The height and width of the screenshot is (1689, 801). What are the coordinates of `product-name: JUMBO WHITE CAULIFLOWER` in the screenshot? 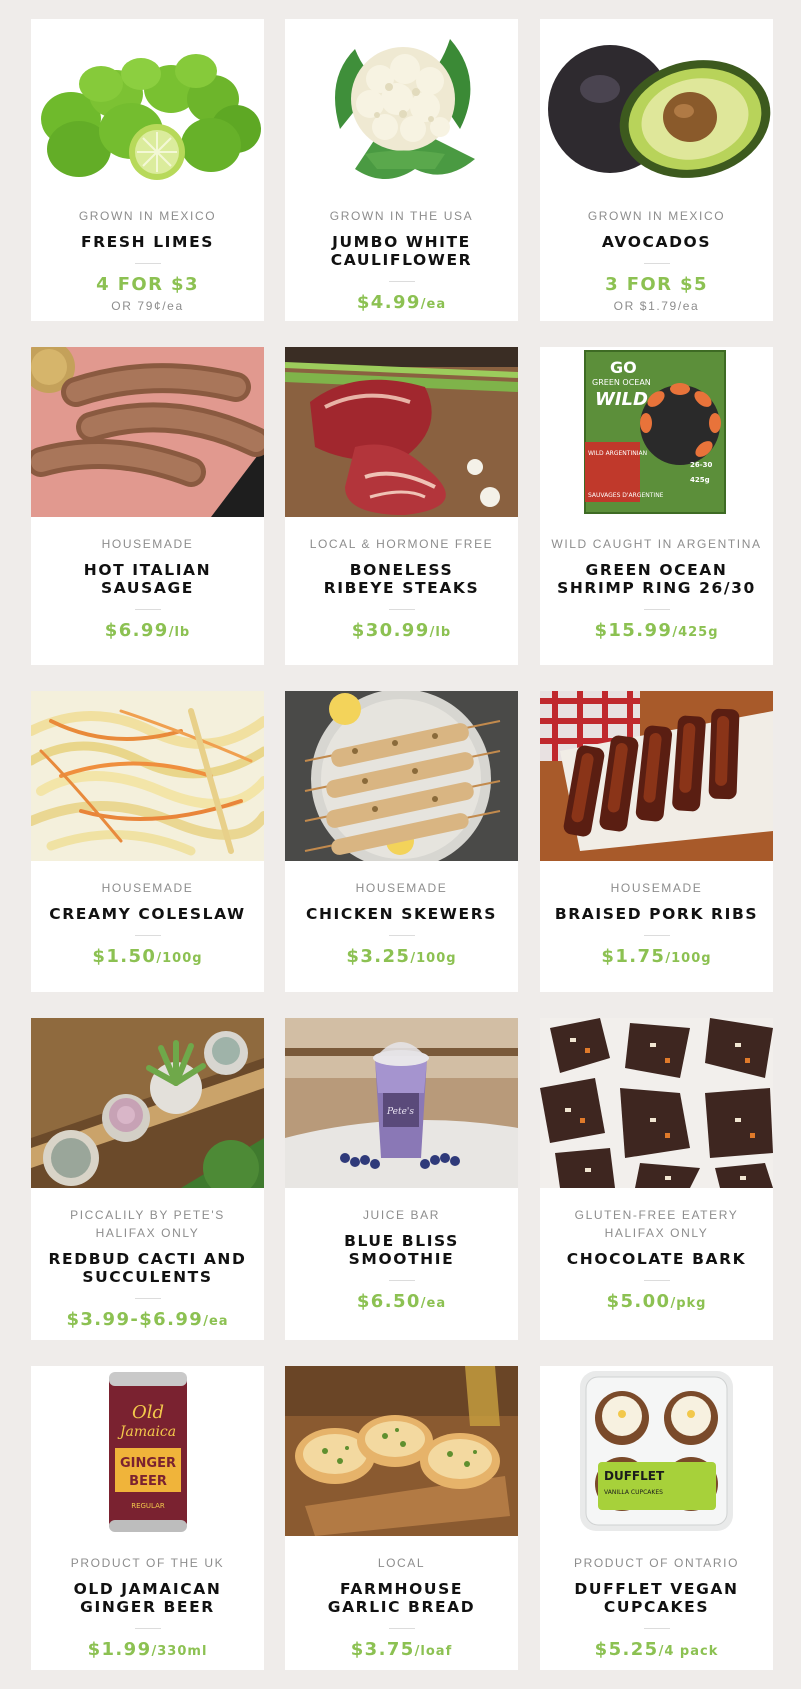 It's located at (401, 251).